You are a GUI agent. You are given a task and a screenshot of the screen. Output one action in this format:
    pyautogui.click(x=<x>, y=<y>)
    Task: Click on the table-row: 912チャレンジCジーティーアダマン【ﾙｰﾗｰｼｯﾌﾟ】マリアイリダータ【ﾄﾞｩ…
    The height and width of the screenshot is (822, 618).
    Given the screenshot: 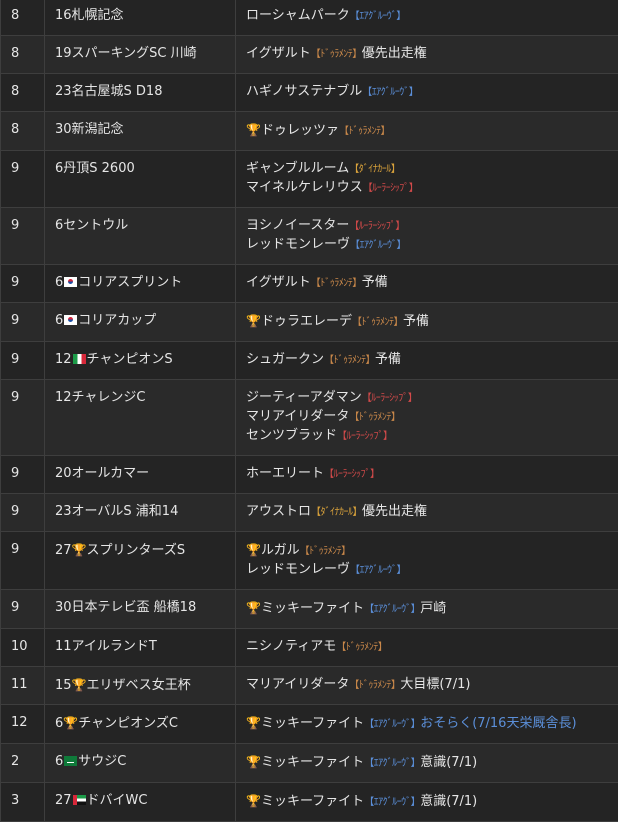 What is the action you would take?
    pyautogui.click(x=309, y=418)
    